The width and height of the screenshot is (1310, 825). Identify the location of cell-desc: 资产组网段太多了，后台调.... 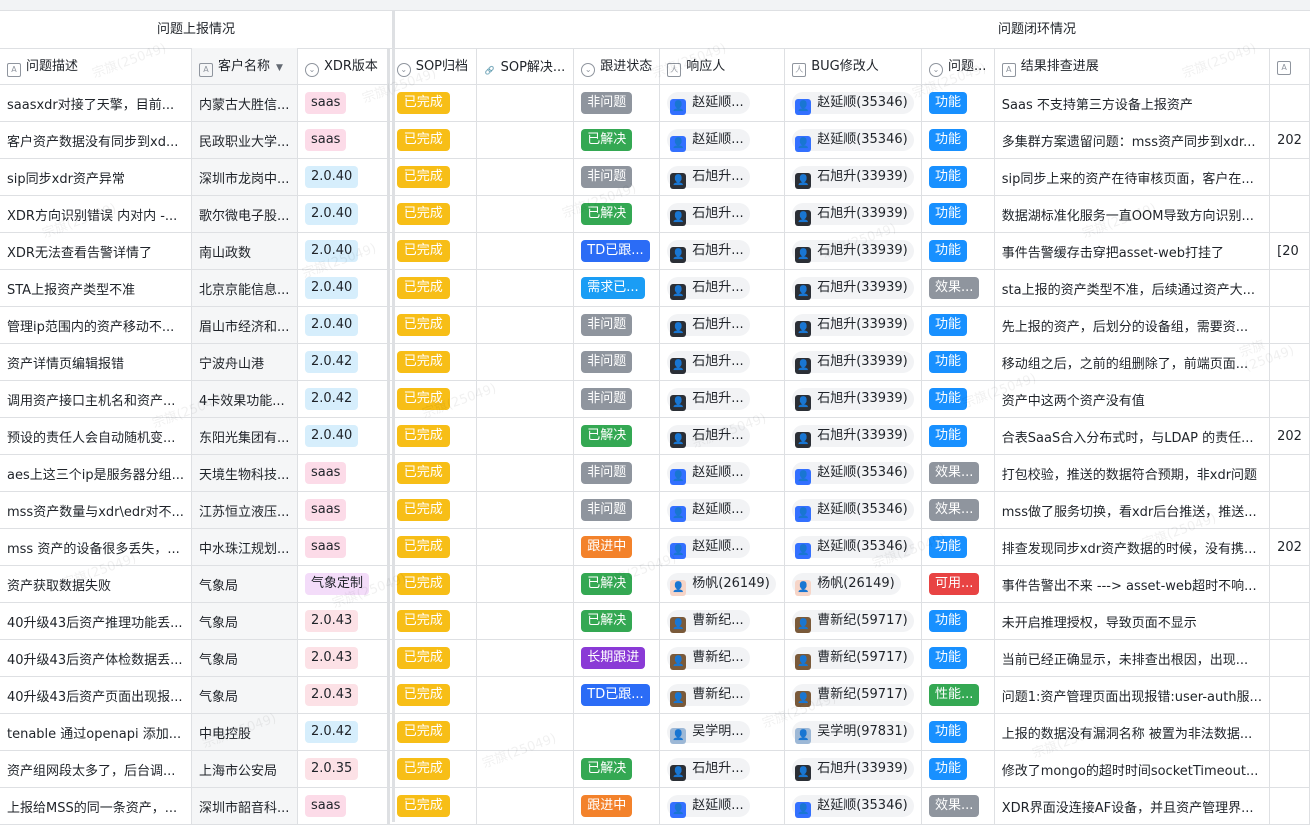
(96, 769).